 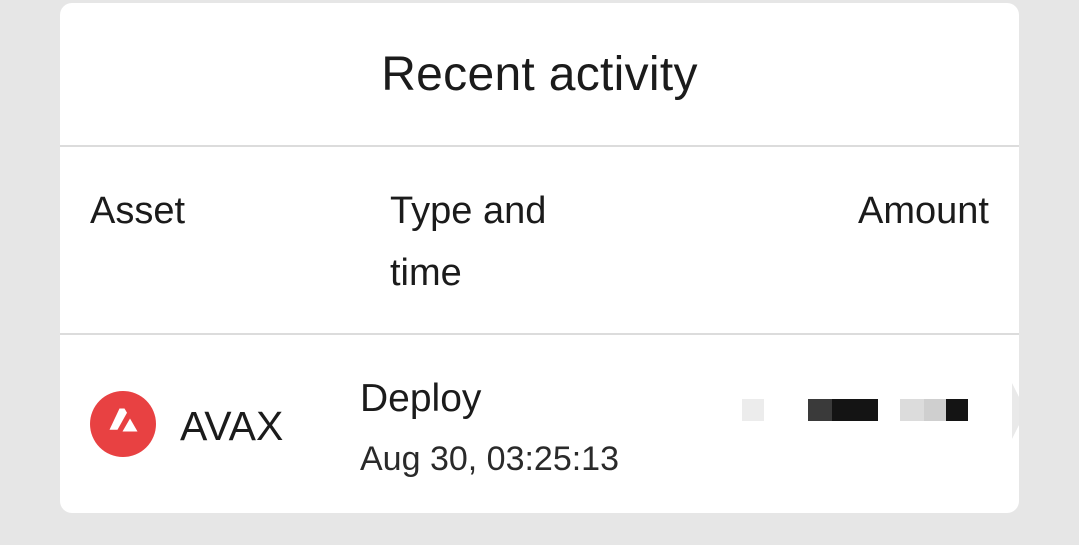 What do you see at coordinates (539, 74) in the screenshot?
I see `card-title: Recent activity` at bounding box center [539, 74].